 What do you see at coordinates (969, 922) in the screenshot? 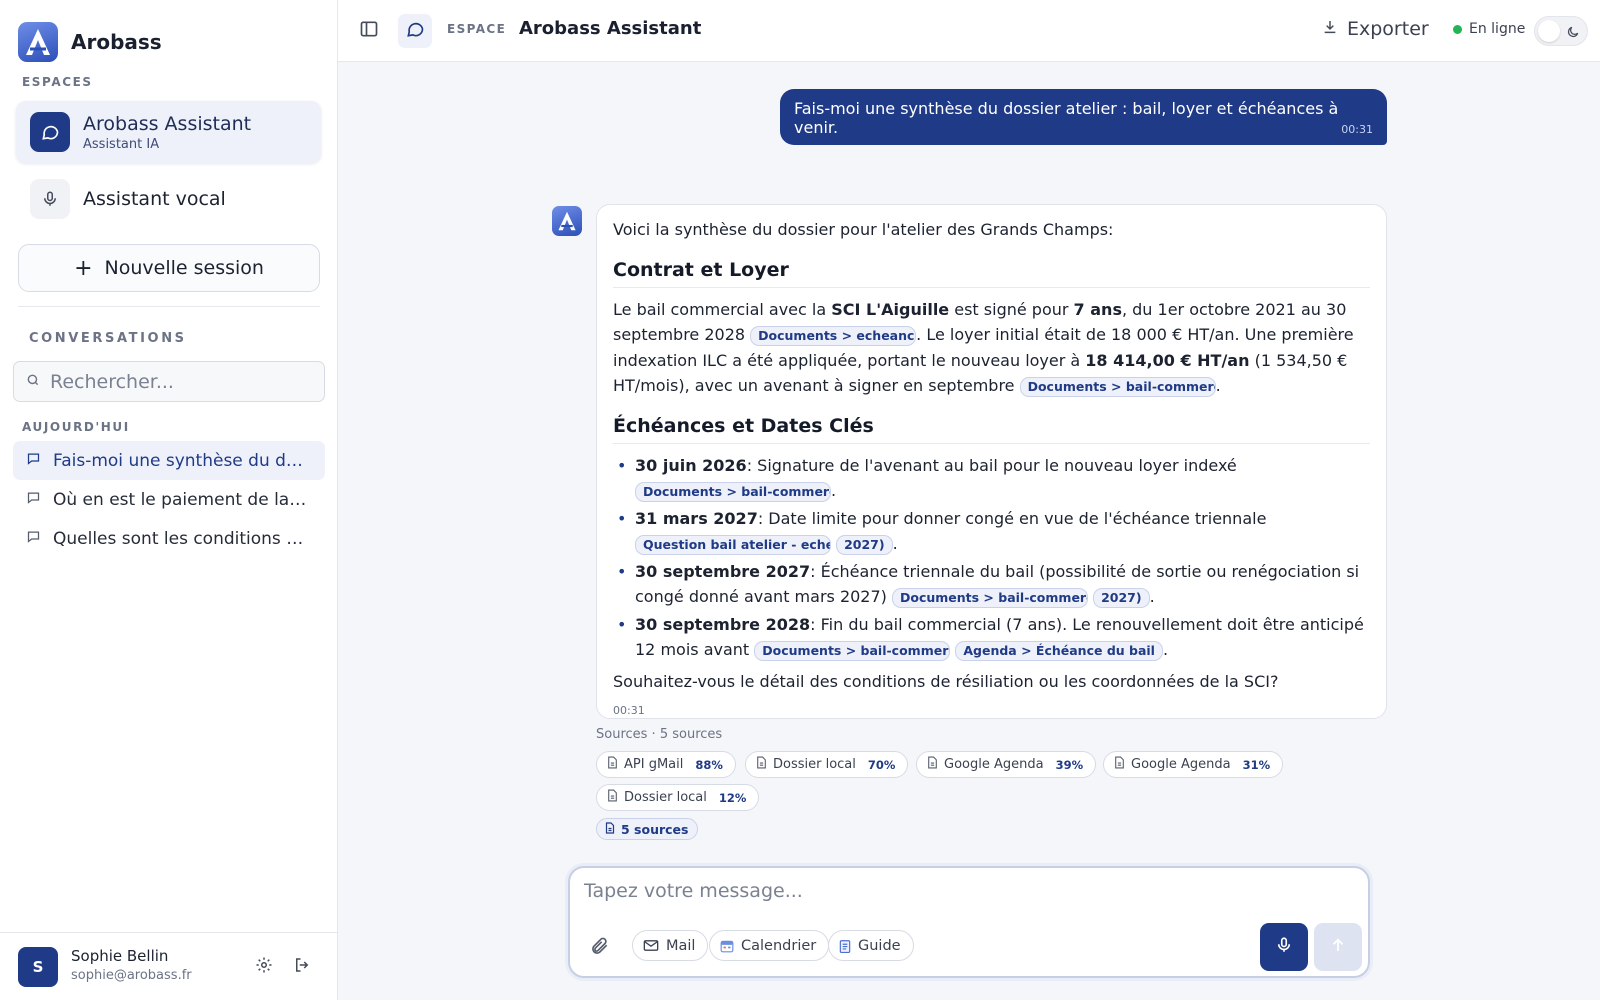
I see `message-composer: Mail Calendrier Guide` at bounding box center [969, 922].